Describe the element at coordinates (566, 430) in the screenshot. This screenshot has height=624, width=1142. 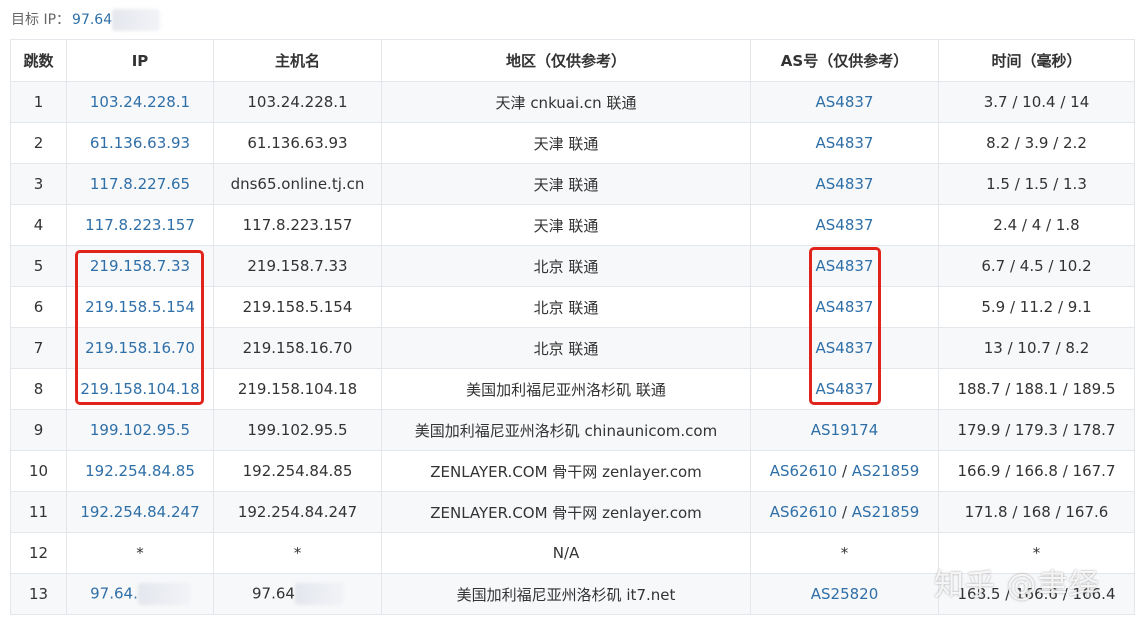
I see `region-cell-text: 美国加利福尼亚州洛杉矶 chinaunicom.com` at that location.